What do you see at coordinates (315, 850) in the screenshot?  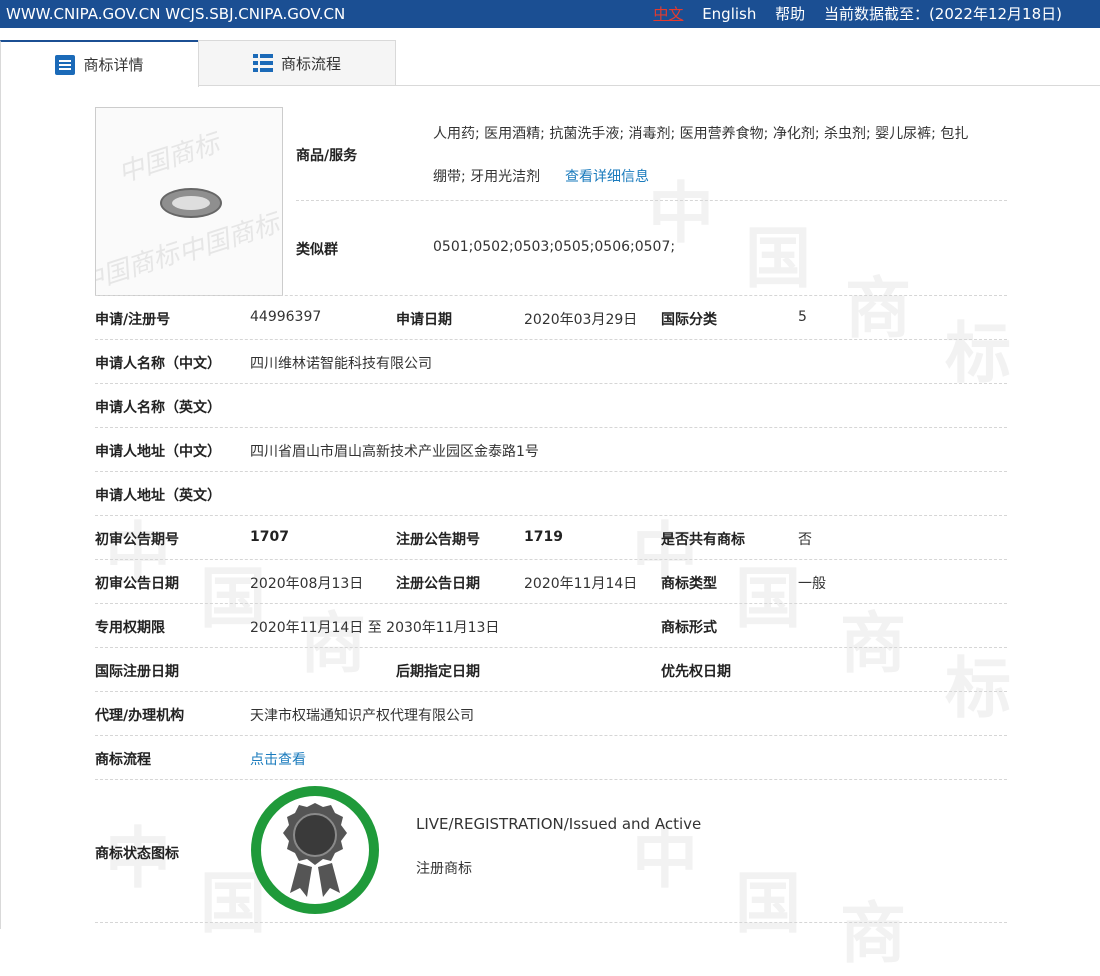 I see `registered-seal-icon` at bounding box center [315, 850].